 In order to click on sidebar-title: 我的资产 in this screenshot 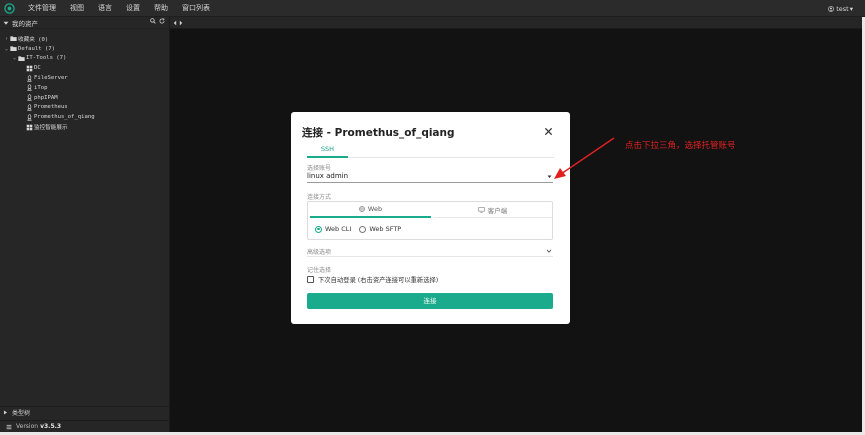, I will do `click(25, 23)`.